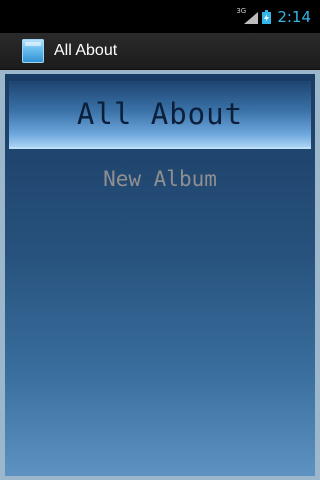  Describe the element at coordinates (160, 179) in the screenshot. I see `list-item-new-album: New Album` at that location.